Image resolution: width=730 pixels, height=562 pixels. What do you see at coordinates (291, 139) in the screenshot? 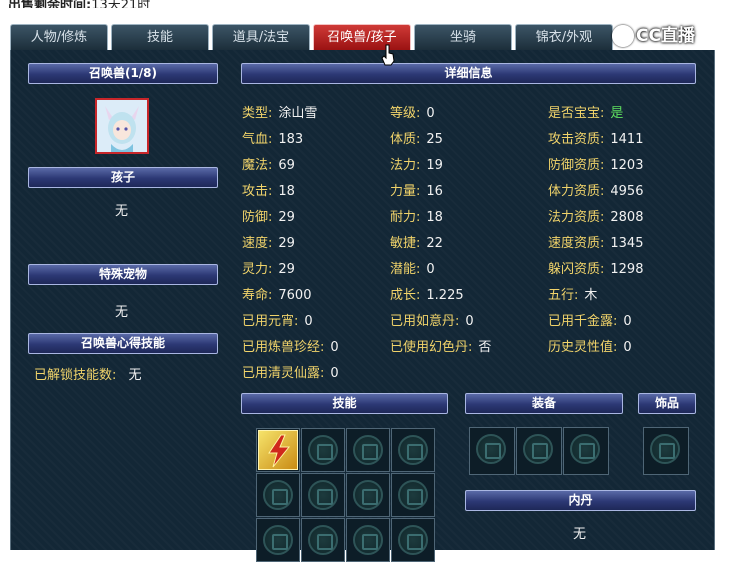
I see `stat-value: 183` at bounding box center [291, 139].